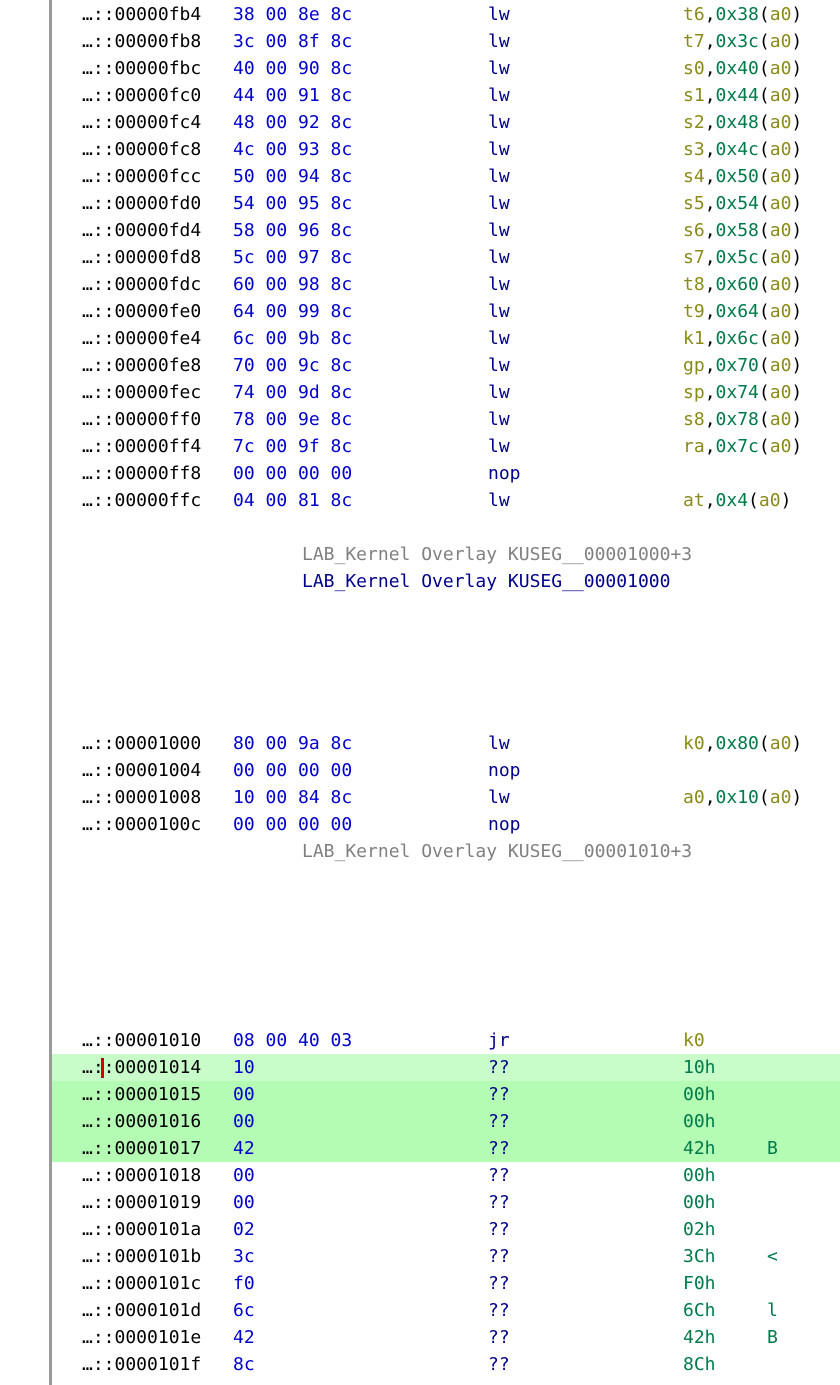 Image resolution: width=840 pixels, height=1385 pixels. What do you see at coordinates (446, 1202) in the screenshot?
I see `data-row: …::00001019 00?? 00h` at bounding box center [446, 1202].